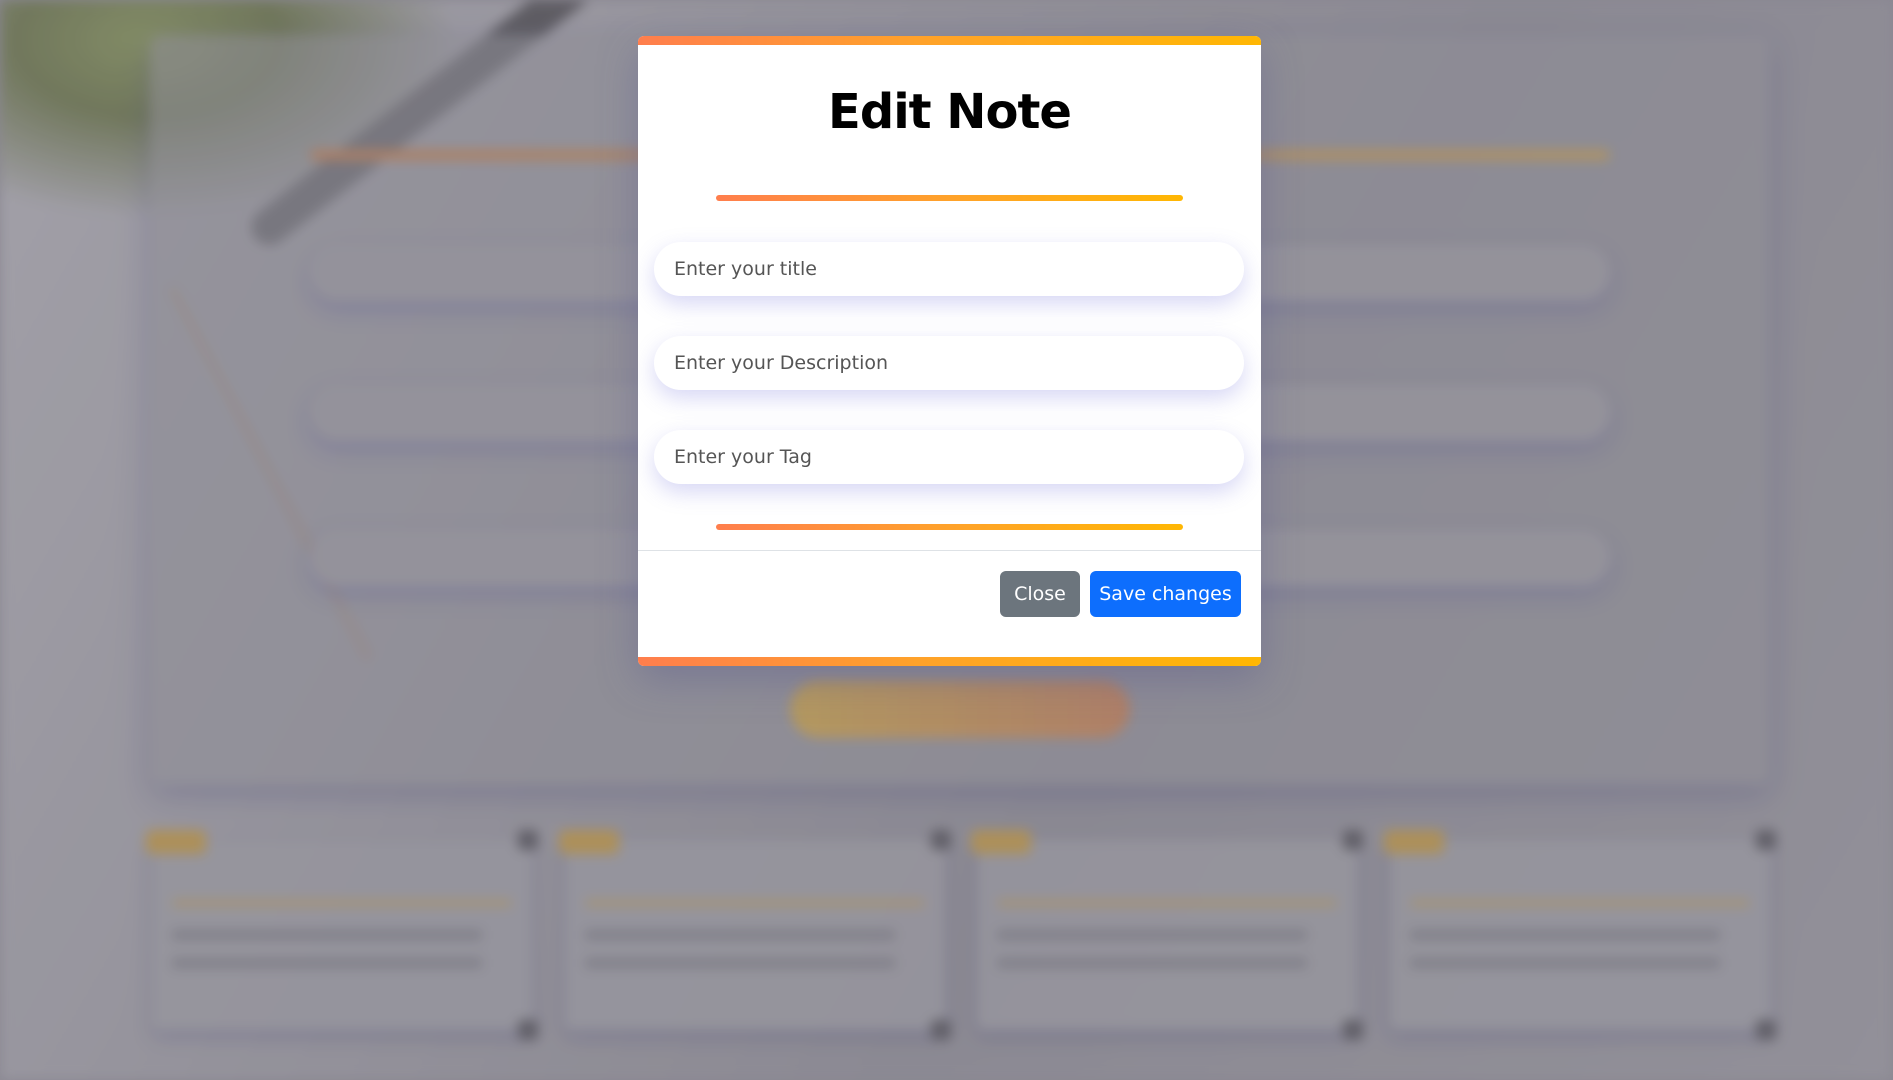 Image resolution: width=1893 pixels, height=1080 pixels. I want to click on title-divider, so click(949, 198).